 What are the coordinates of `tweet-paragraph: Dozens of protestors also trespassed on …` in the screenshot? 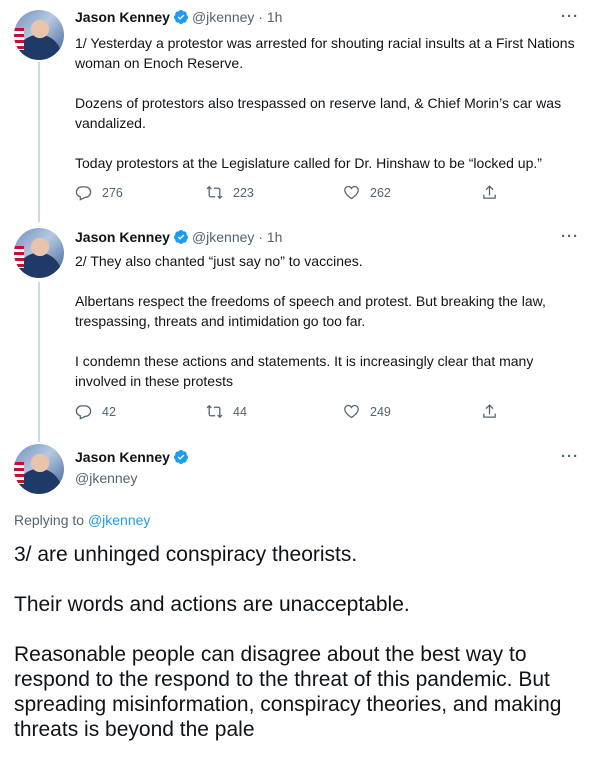 It's located at (318, 113).